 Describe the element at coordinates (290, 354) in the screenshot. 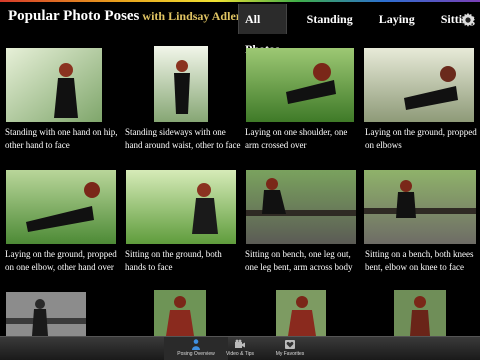

I see `bottom-tab-label: My Favorites` at that location.